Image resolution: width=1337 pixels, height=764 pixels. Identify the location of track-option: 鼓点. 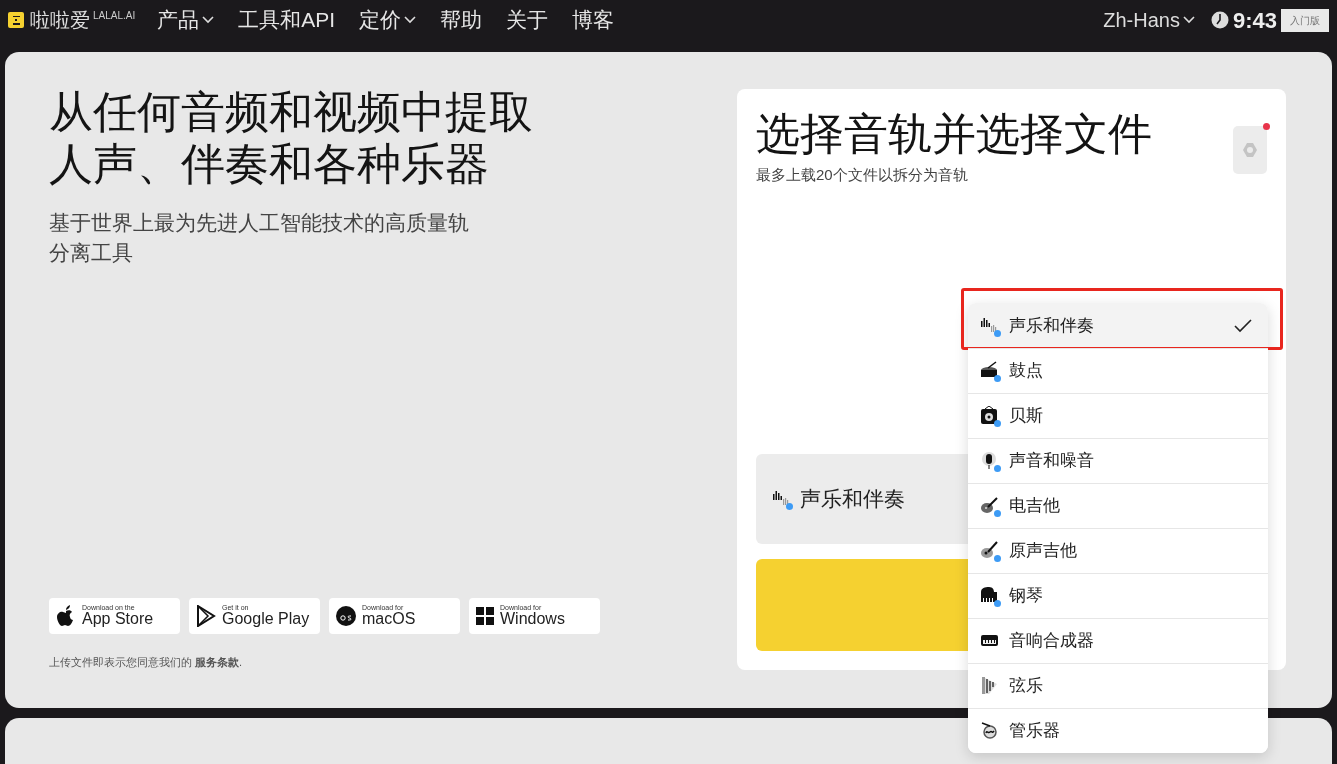
(1118, 370).